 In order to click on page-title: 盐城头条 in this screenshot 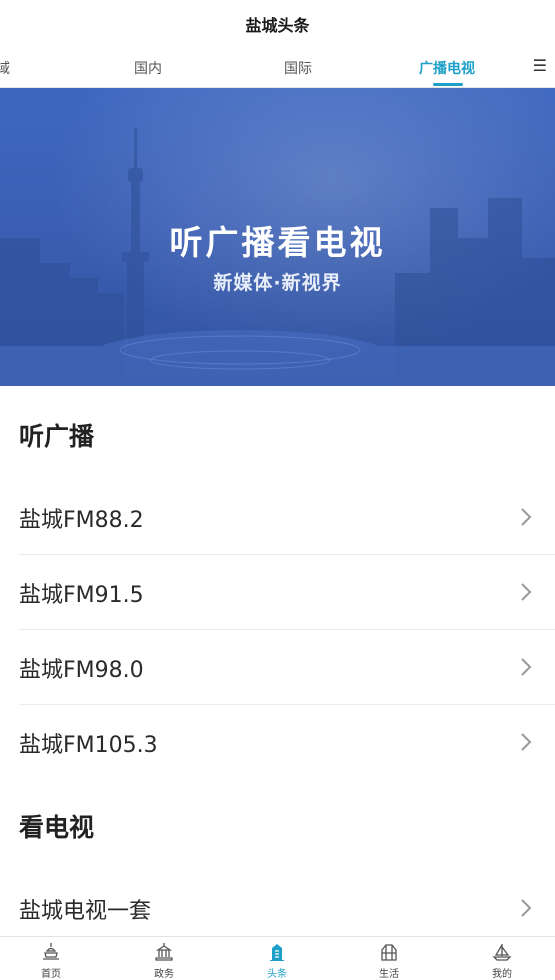, I will do `click(277, 25)`.